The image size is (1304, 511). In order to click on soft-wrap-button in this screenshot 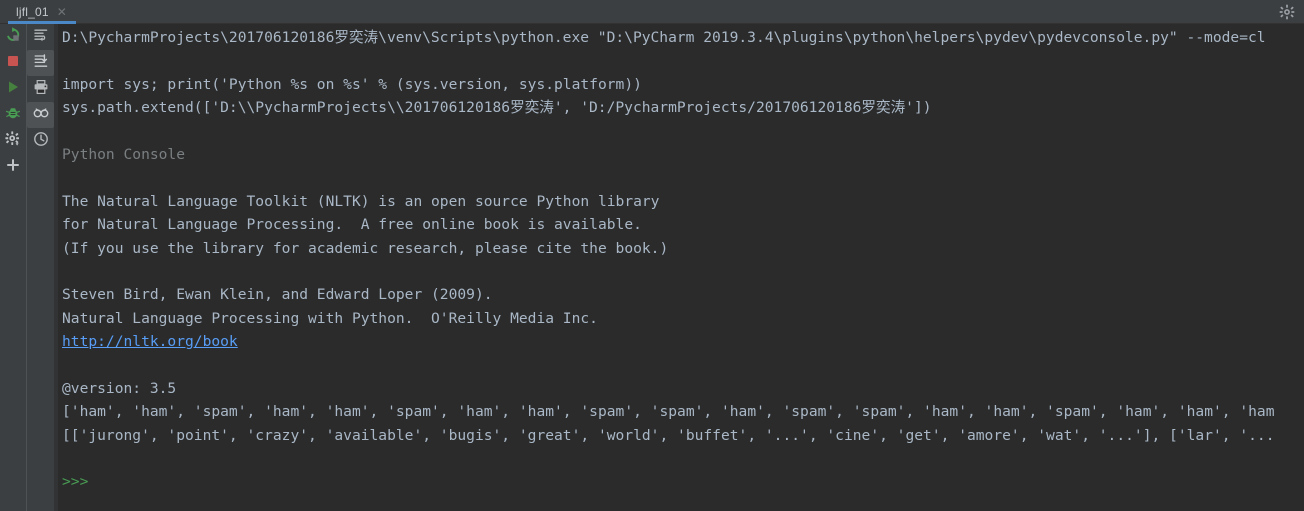, I will do `click(40, 37)`.